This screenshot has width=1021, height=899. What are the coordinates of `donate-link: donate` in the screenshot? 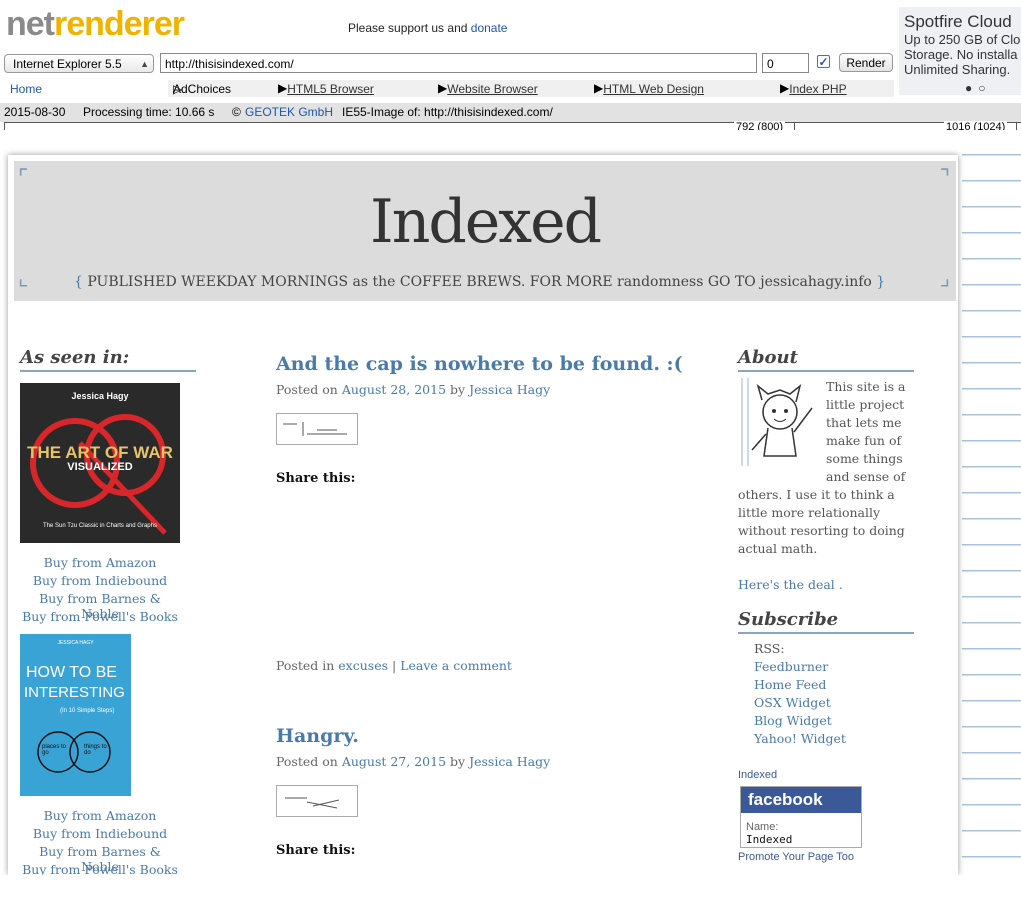 It's located at (489, 28).